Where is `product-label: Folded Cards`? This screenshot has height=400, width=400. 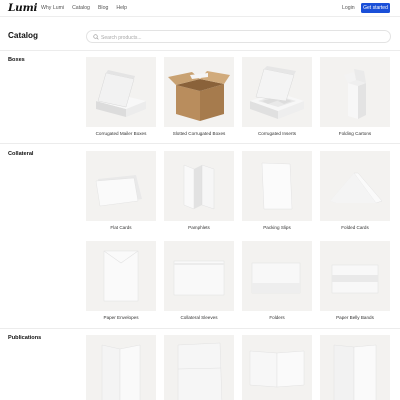 product-label: Folded Cards is located at coordinates (355, 227).